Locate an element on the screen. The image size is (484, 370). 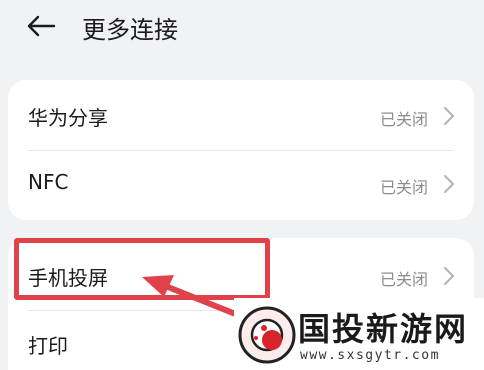
back-arrow-icon is located at coordinates (41, 26).